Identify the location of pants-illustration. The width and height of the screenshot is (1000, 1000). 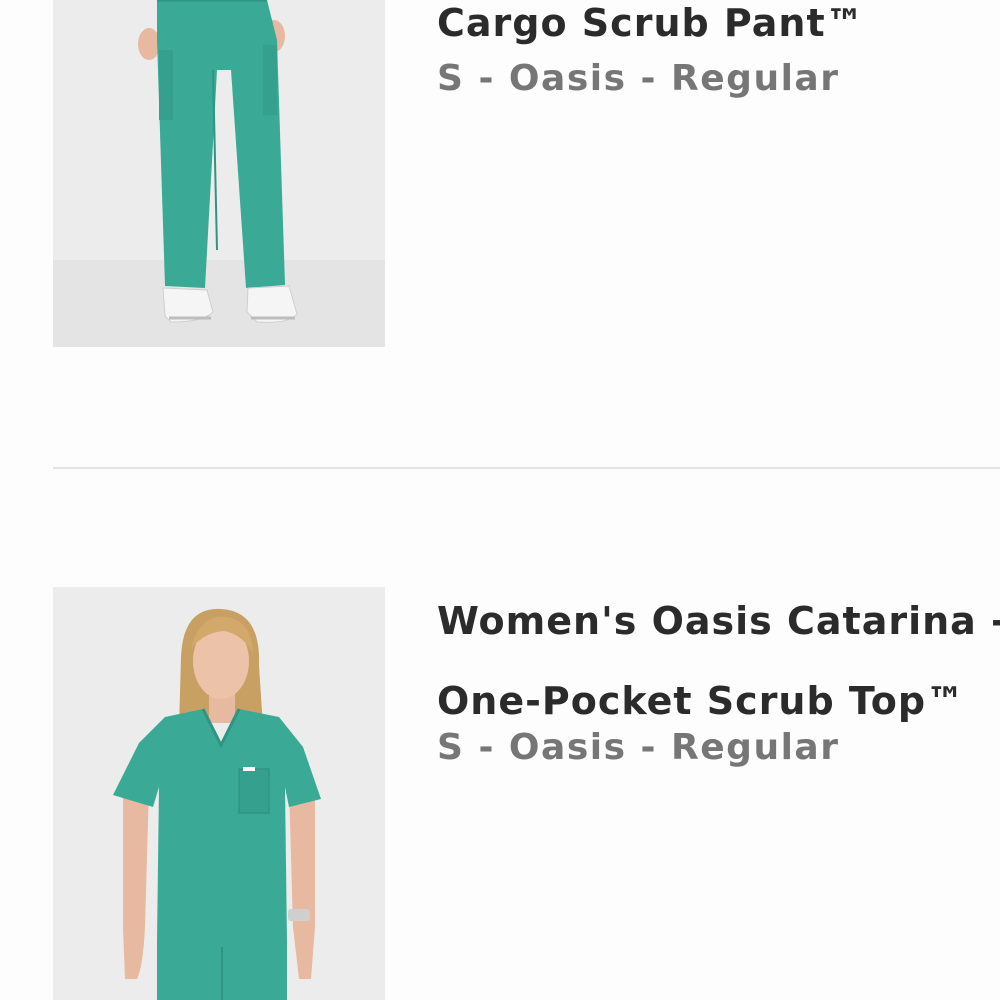
(219, 173).